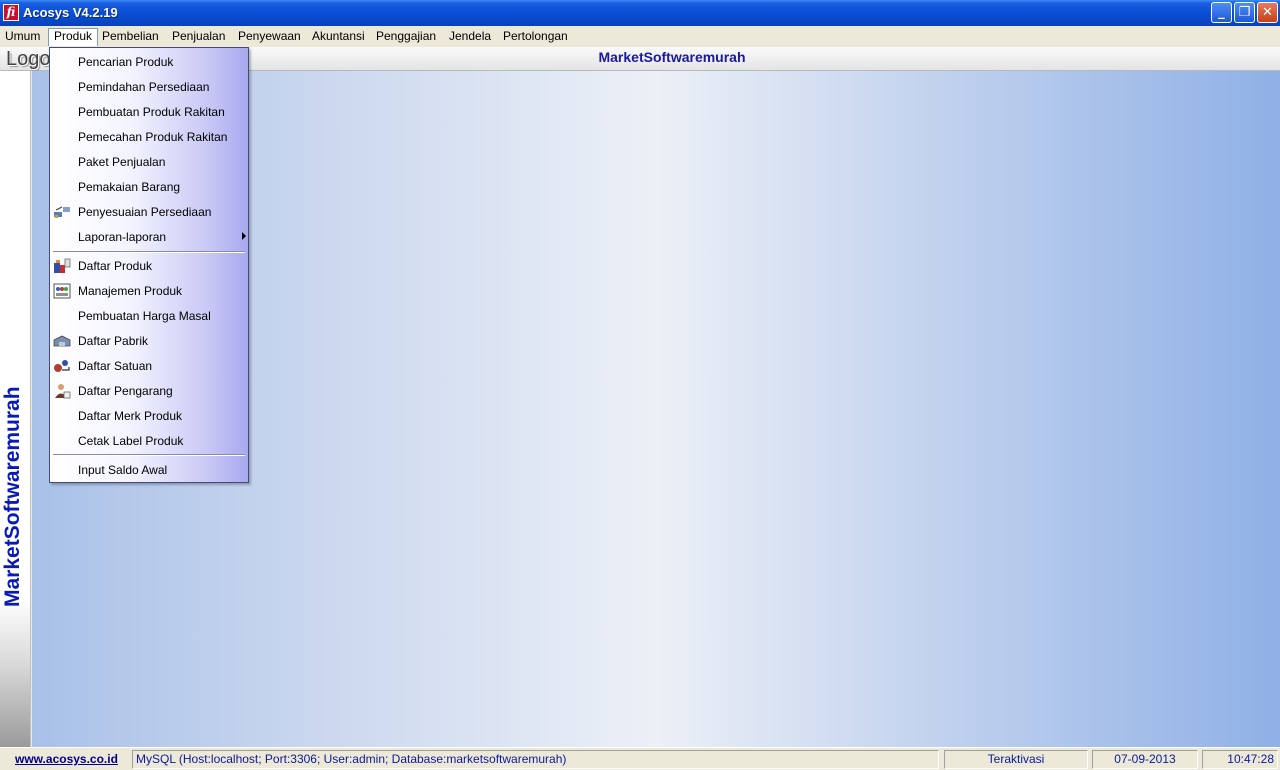  What do you see at coordinates (62, 212) in the screenshot?
I see `adjustment-icon` at bounding box center [62, 212].